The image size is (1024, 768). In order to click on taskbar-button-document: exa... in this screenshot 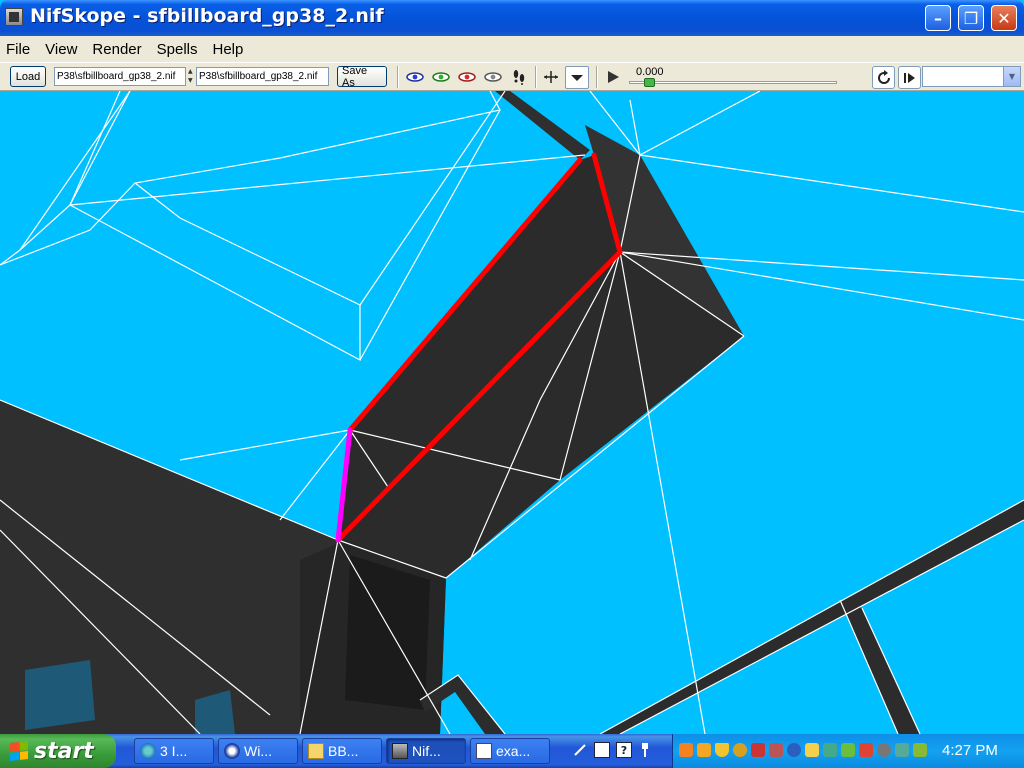, I will do `click(510, 751)`.